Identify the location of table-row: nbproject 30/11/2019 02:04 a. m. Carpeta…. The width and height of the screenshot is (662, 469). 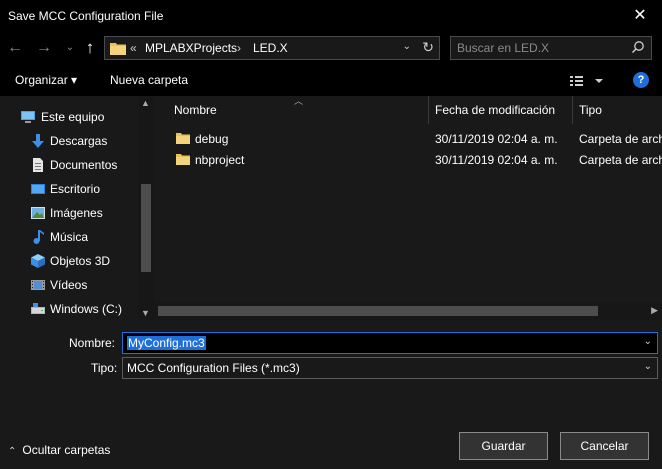
(408, 160).